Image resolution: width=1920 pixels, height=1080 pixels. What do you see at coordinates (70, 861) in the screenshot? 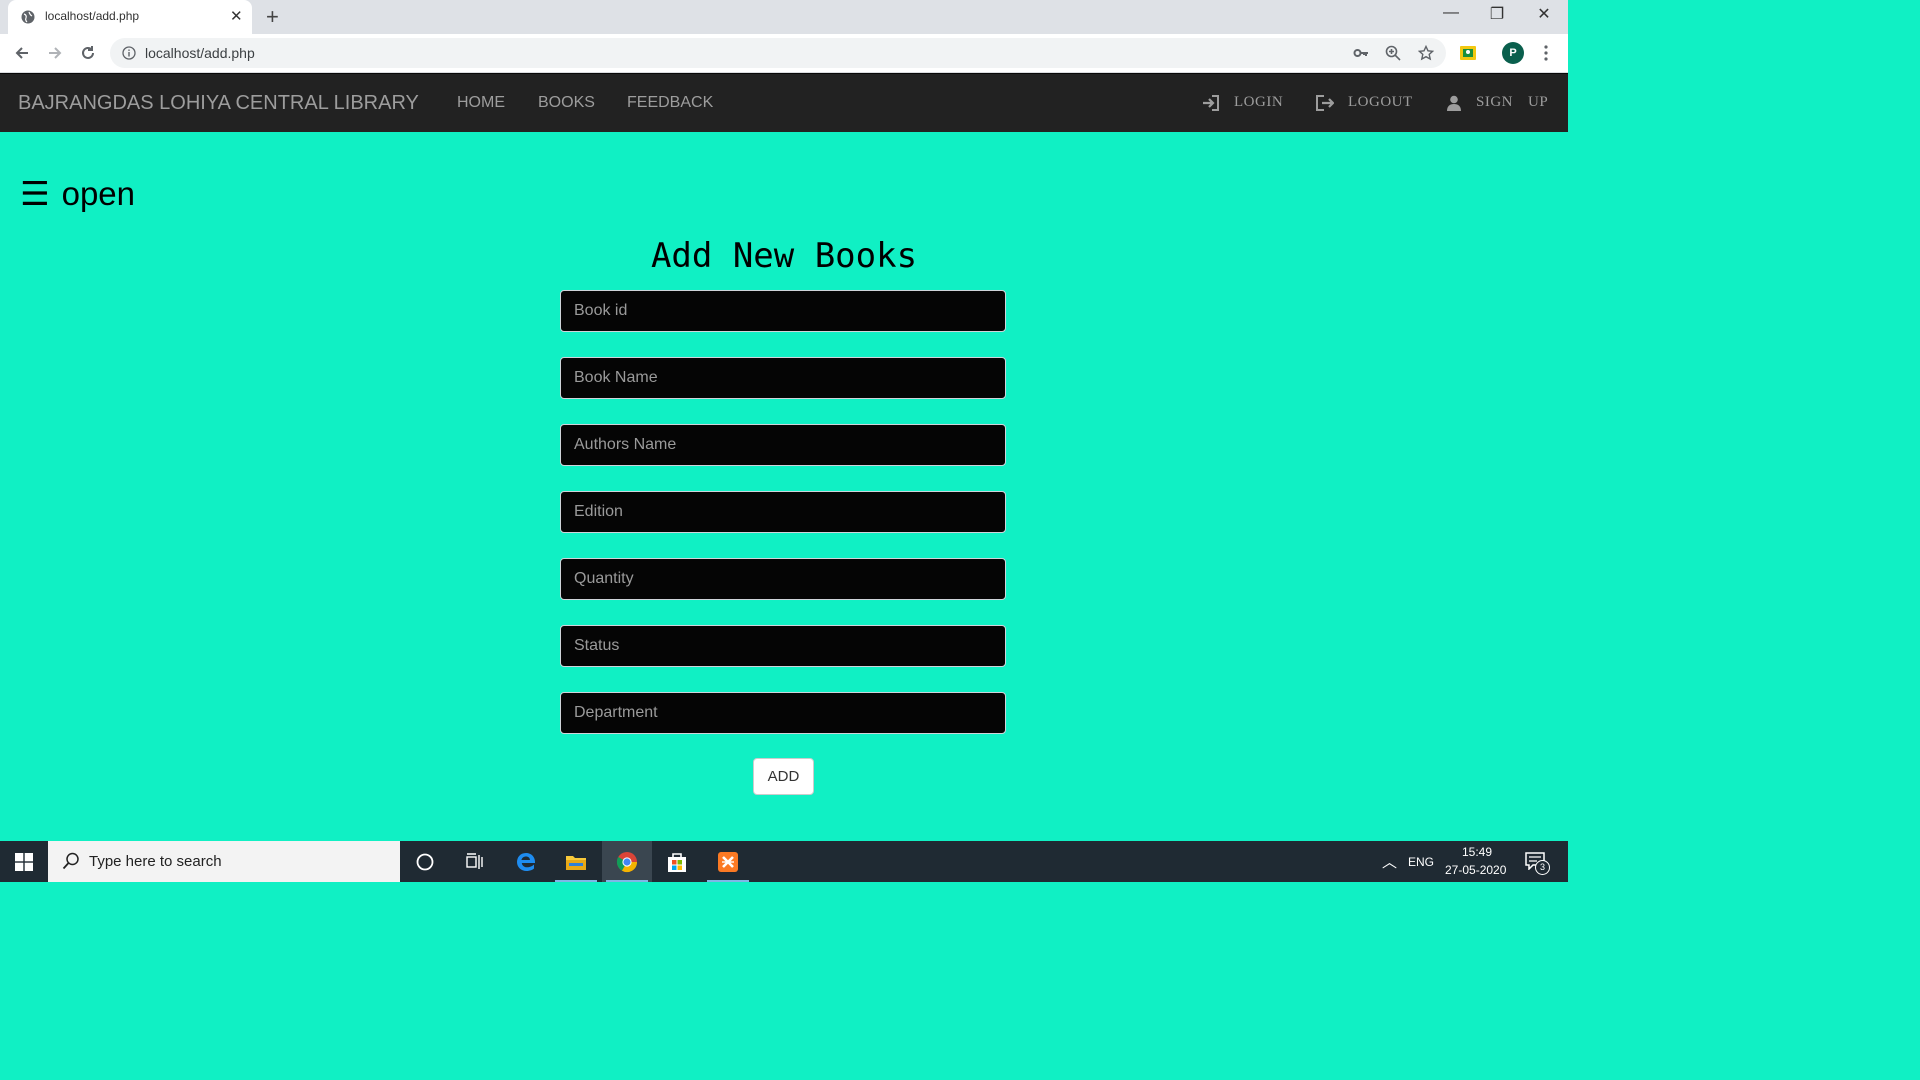
I see `search-icon` at bounding box center [70, 861].